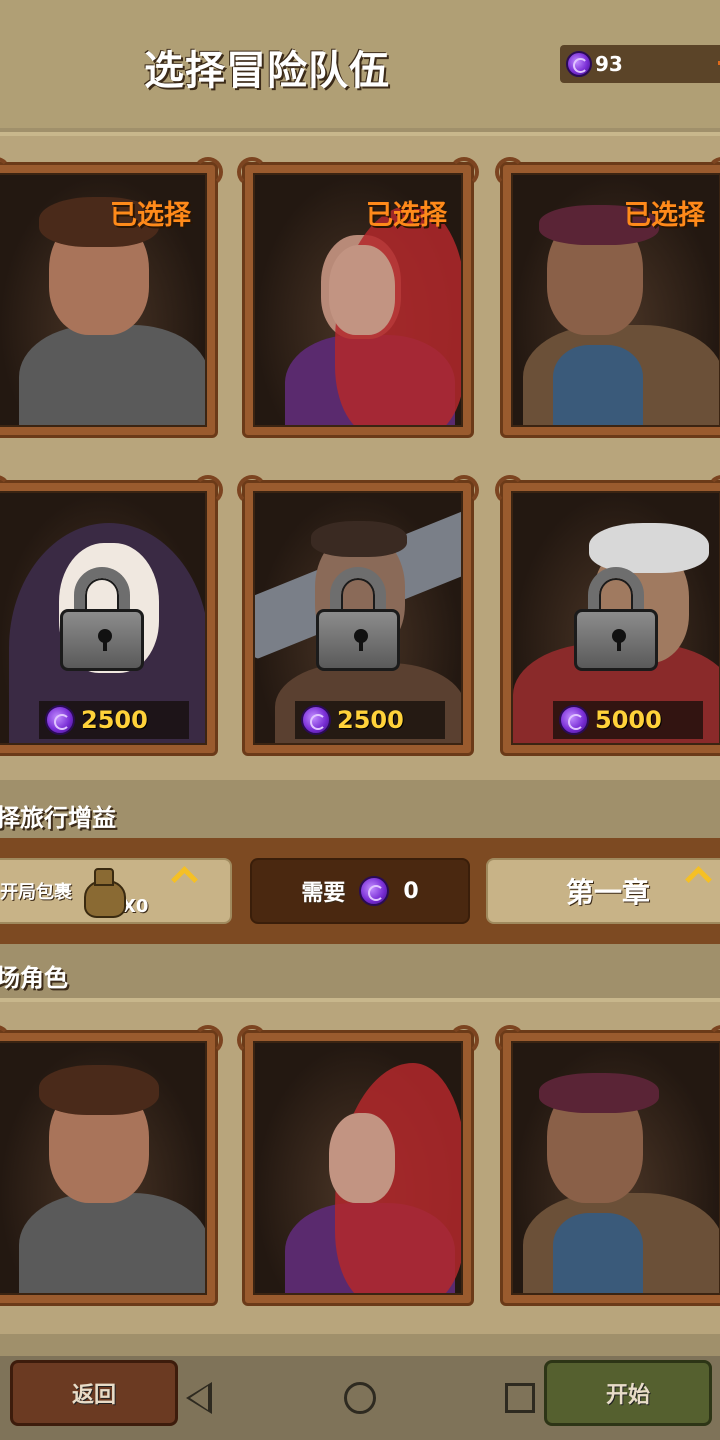 The width and height of the screenshot is (720, 1440). I want to click on header-bar: 选择冒险队伍 93, so click(360, 64).